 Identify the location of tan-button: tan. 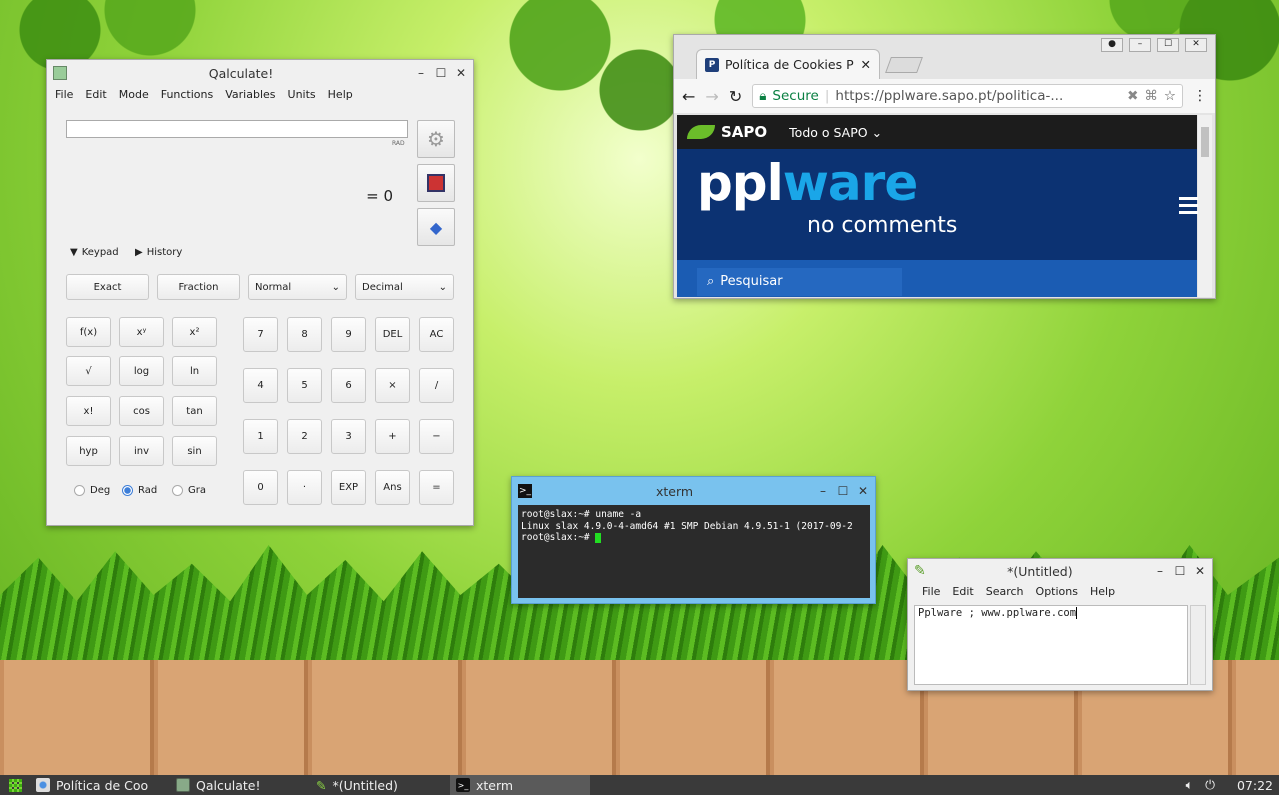
(194, 411).